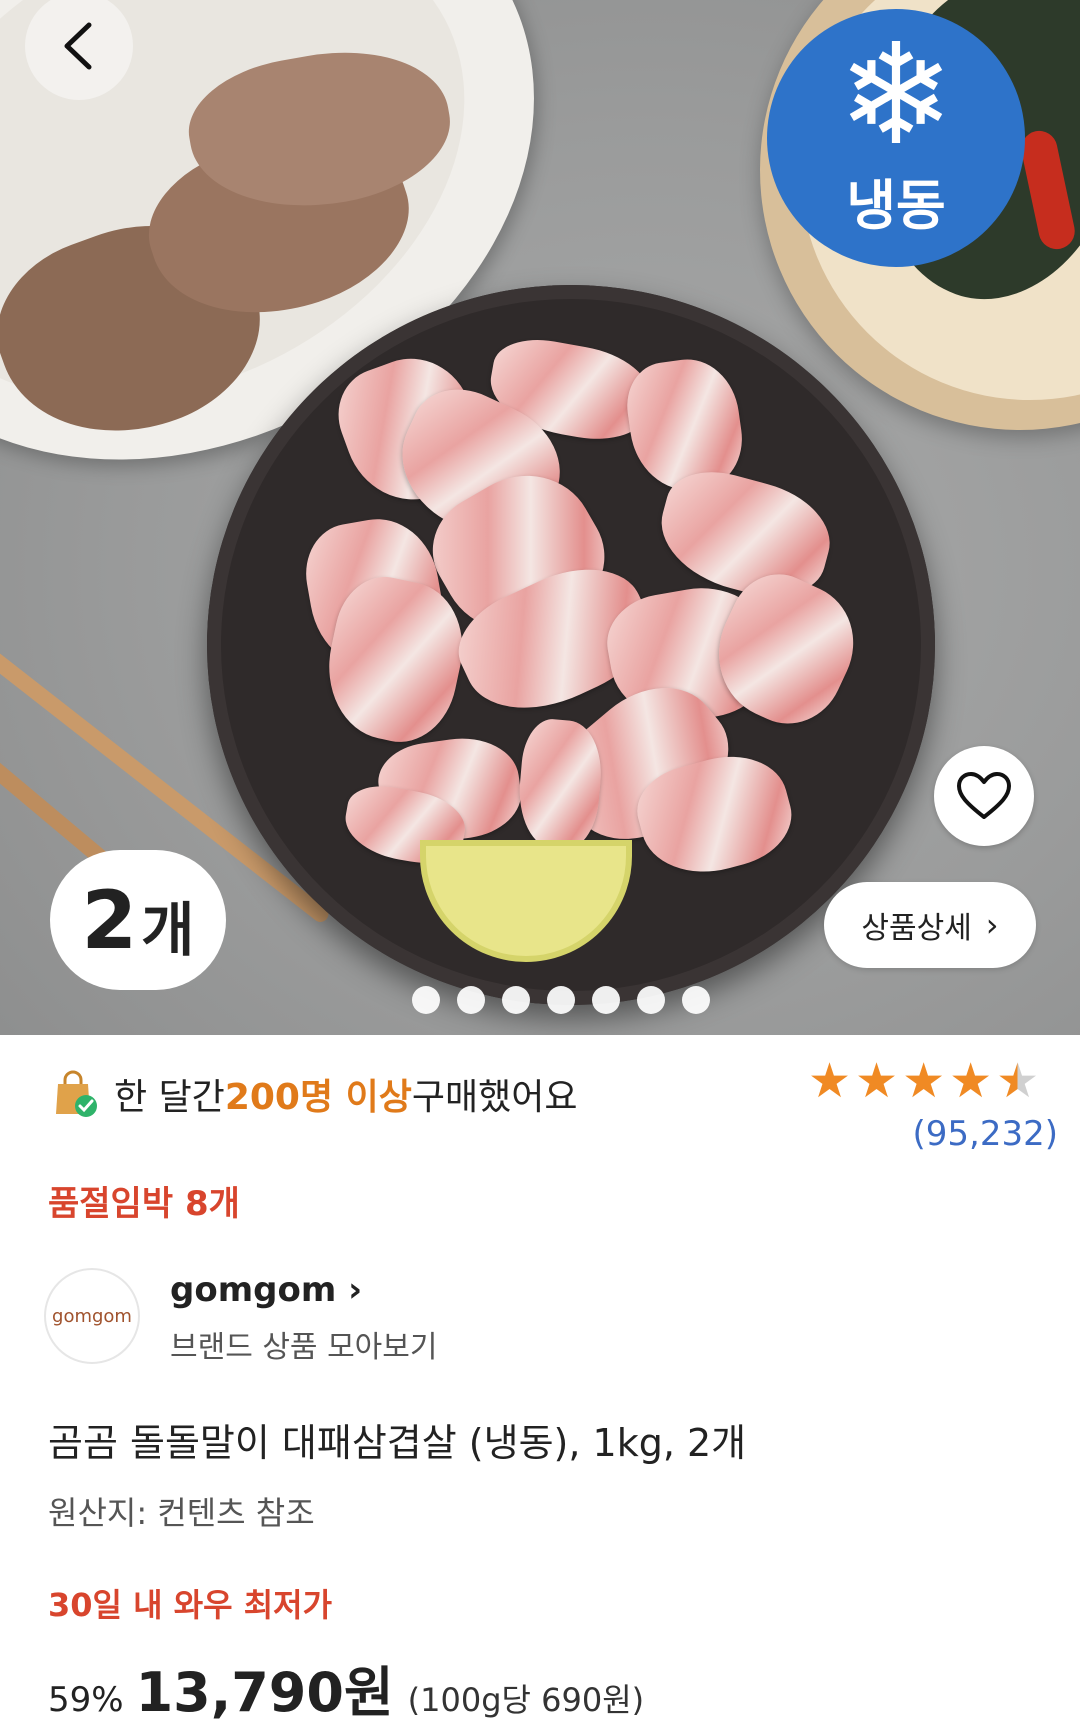  I want to click on product-origin: 원산지: 컨텐츠 참조, so click(181, 1513).